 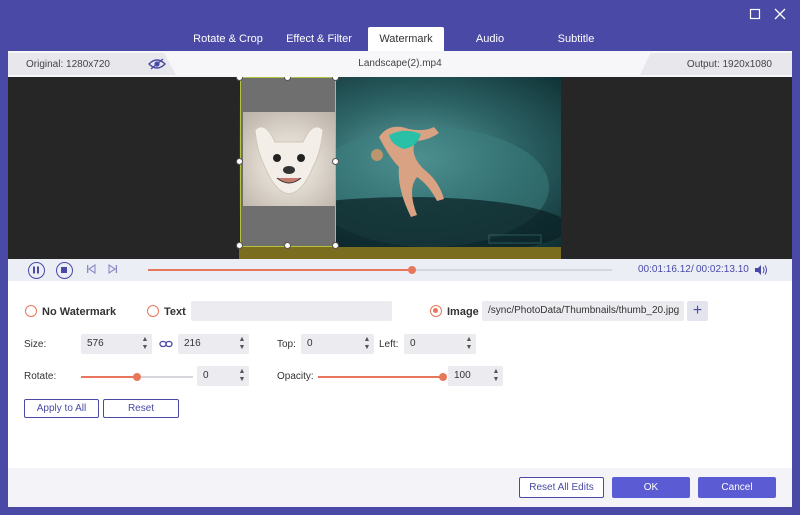 What do you see at coordinates (213, 344) in the screenshot?
I see `height-input: 216 ▲ ▼` at bounding box center [213, 344].